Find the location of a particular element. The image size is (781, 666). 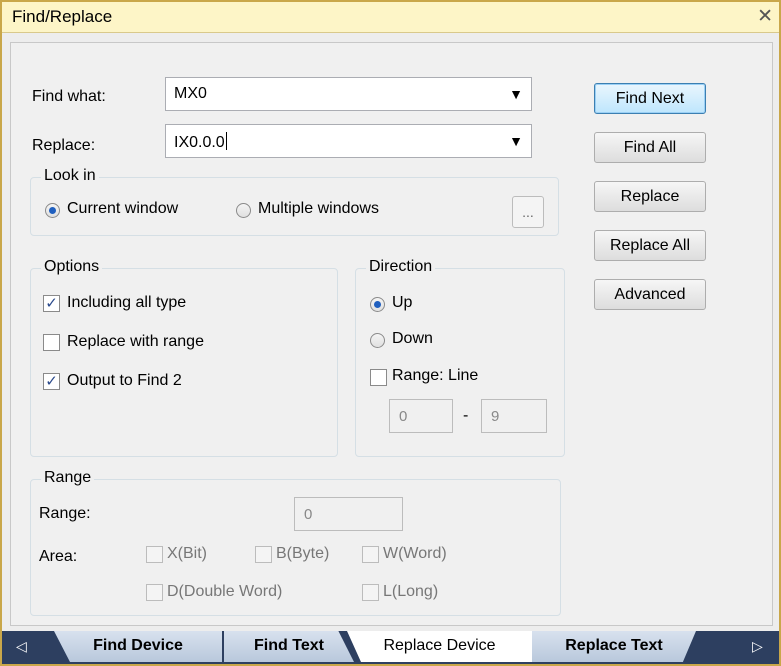

direction-title: Direction is located at coordinates (401, 267).